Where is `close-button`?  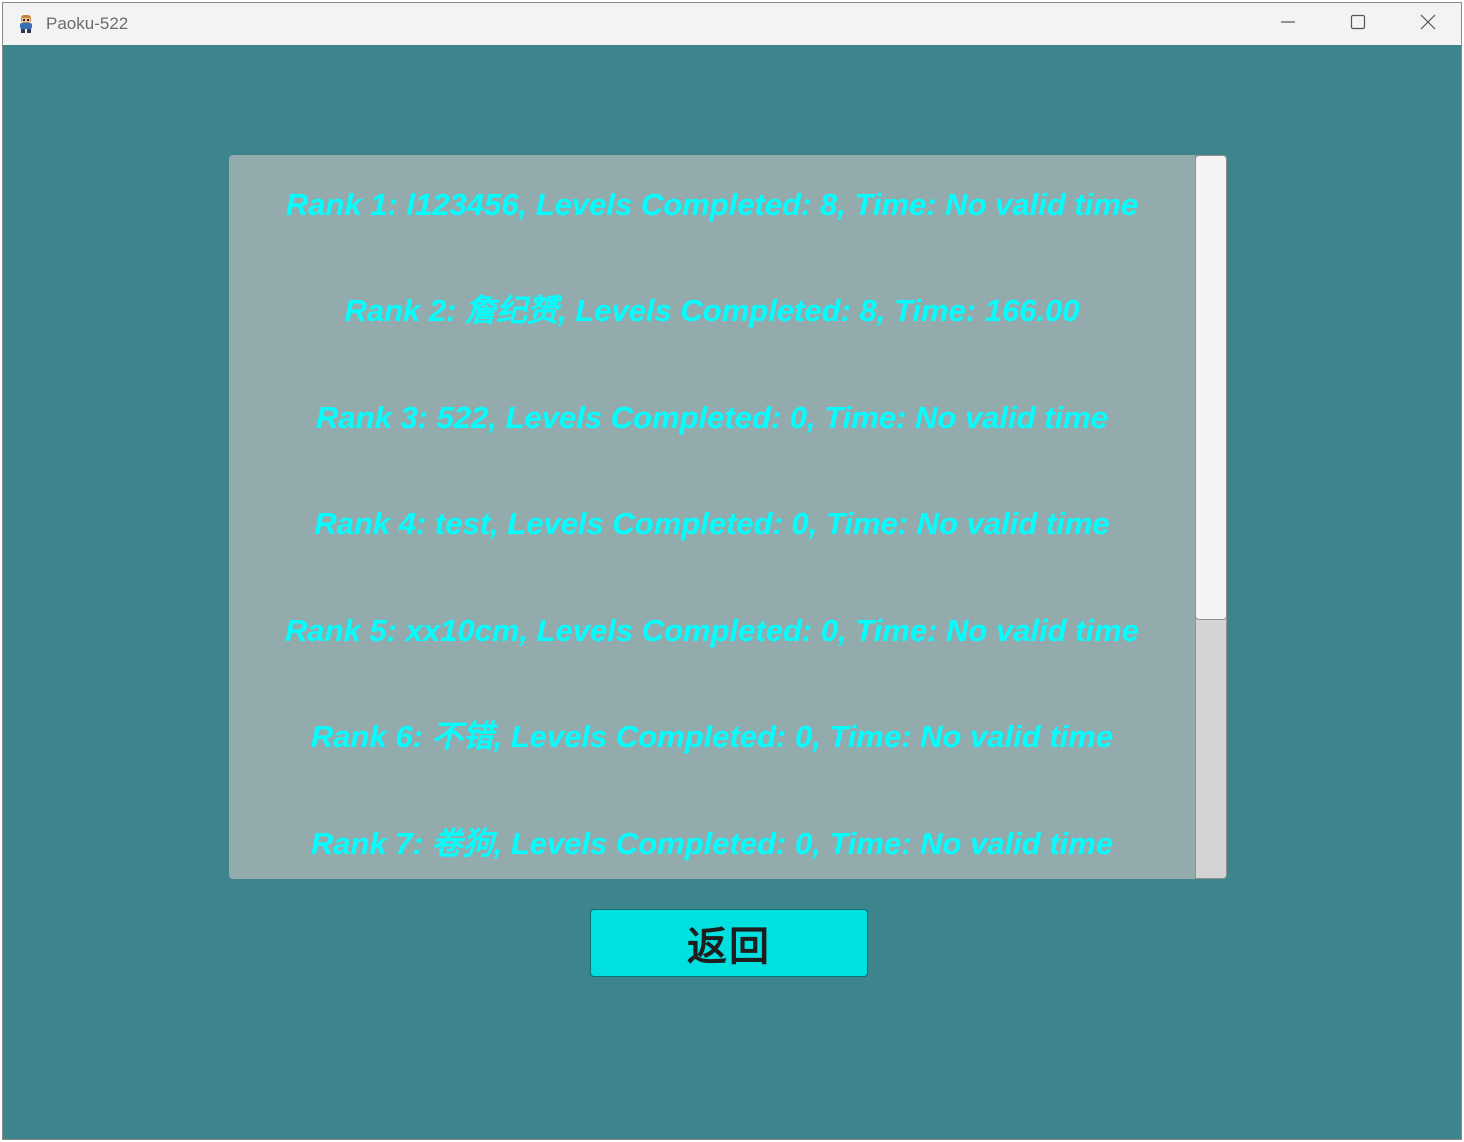 close-button is located at coordinates (1427, 24).